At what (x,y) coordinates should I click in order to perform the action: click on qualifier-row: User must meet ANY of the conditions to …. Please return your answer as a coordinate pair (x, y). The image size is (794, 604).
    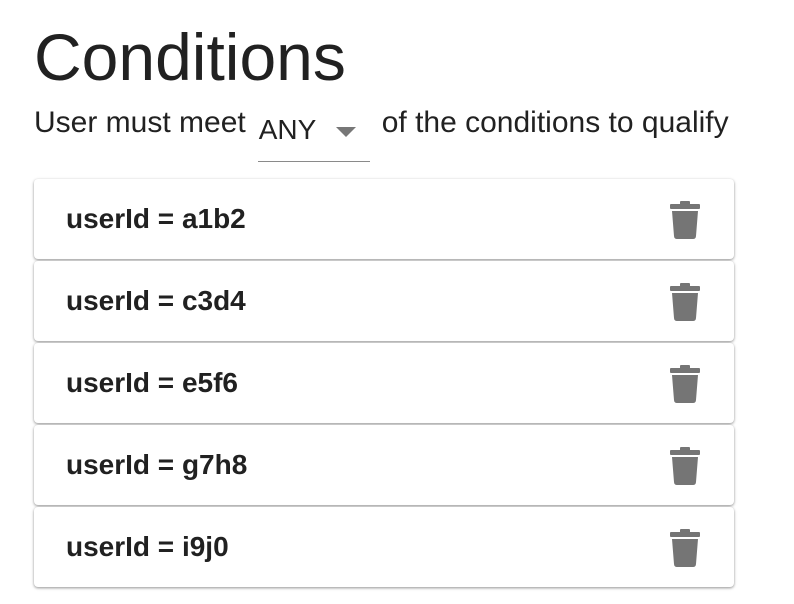
    Looking at the image, I should click on (381, 133).